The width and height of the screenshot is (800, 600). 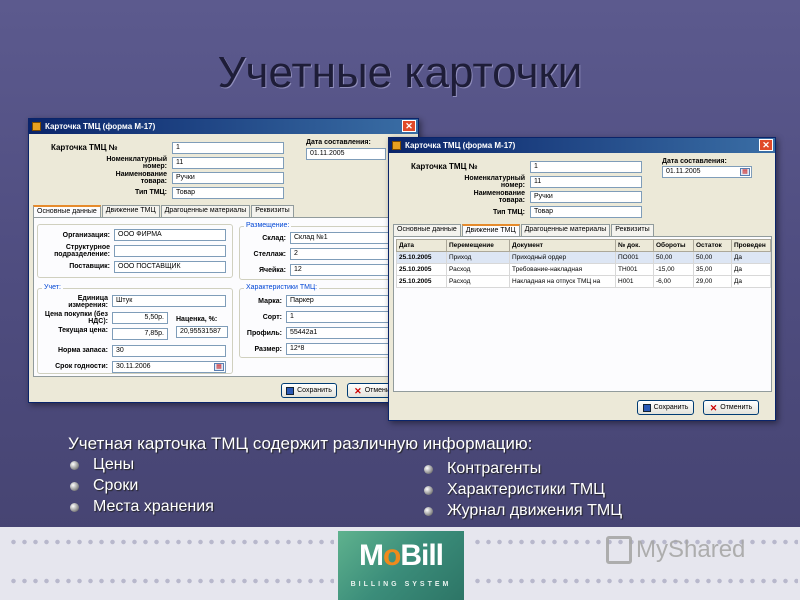 What do you see at coordinates (314, 390) in the screenshot?
I see `save-label: Сохранить` at bounding box center [314, 390].